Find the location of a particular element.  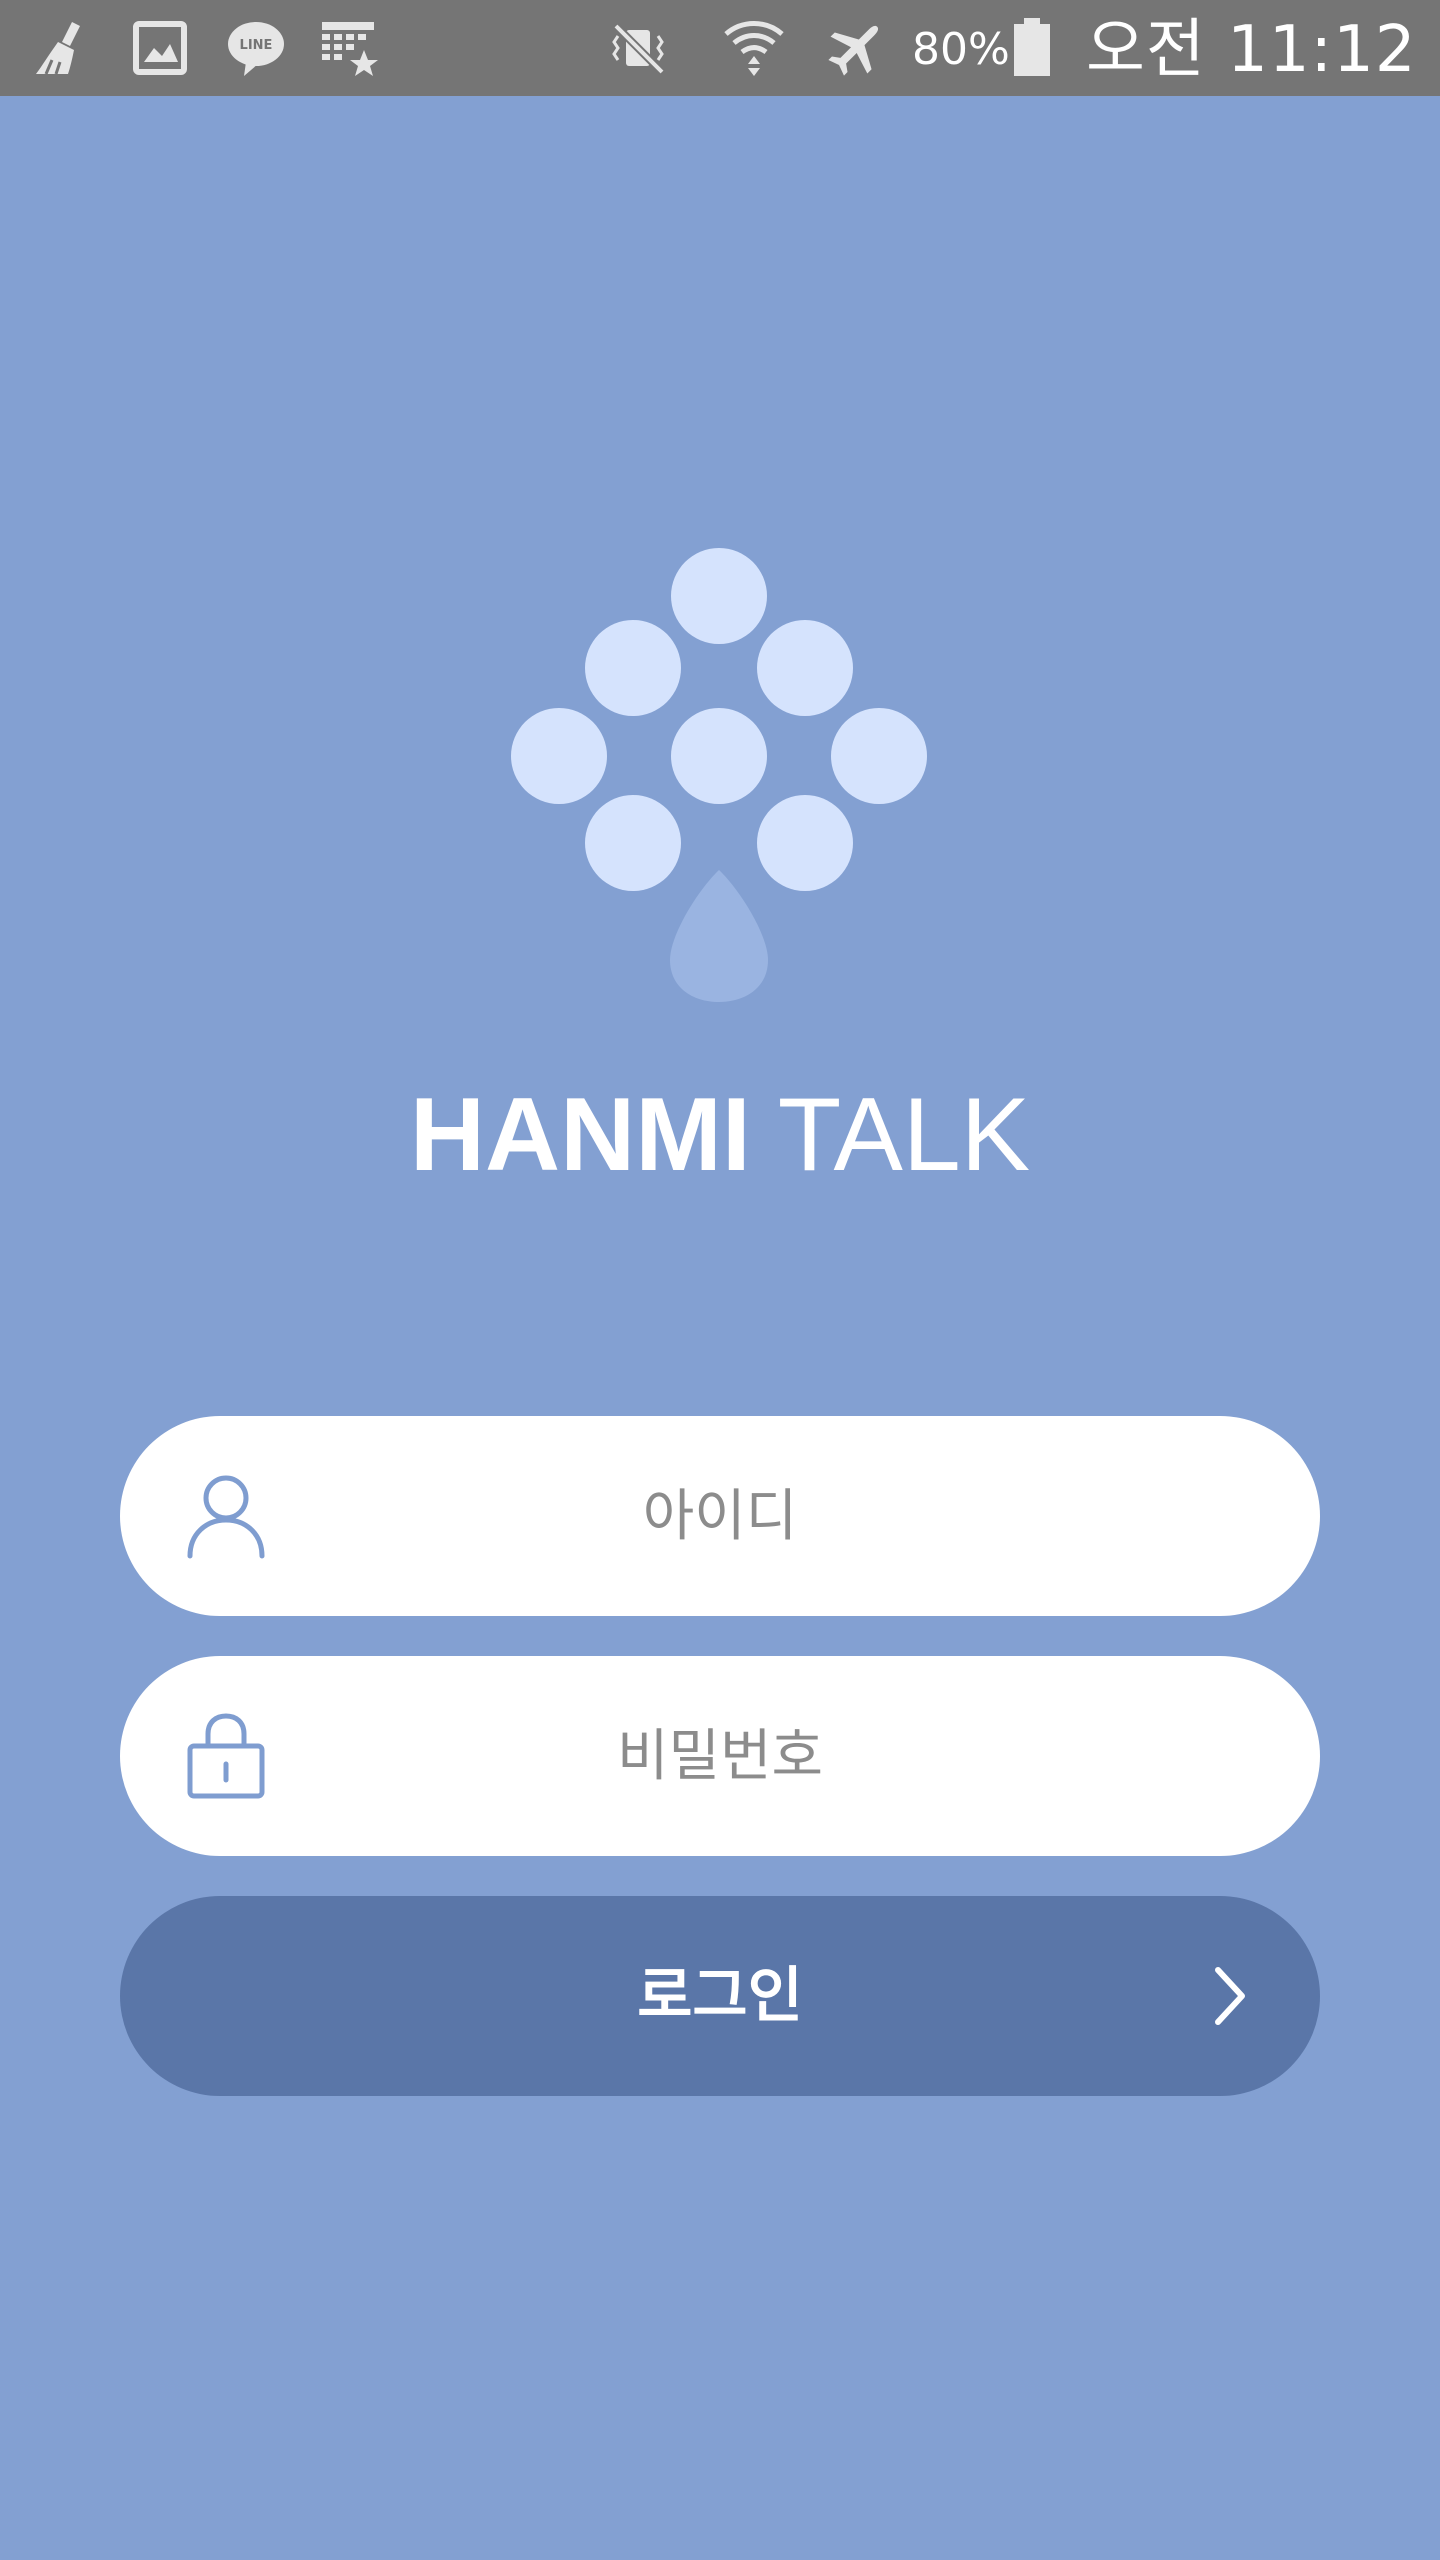

calendar-star-icon is located at coordinates (350, 49).